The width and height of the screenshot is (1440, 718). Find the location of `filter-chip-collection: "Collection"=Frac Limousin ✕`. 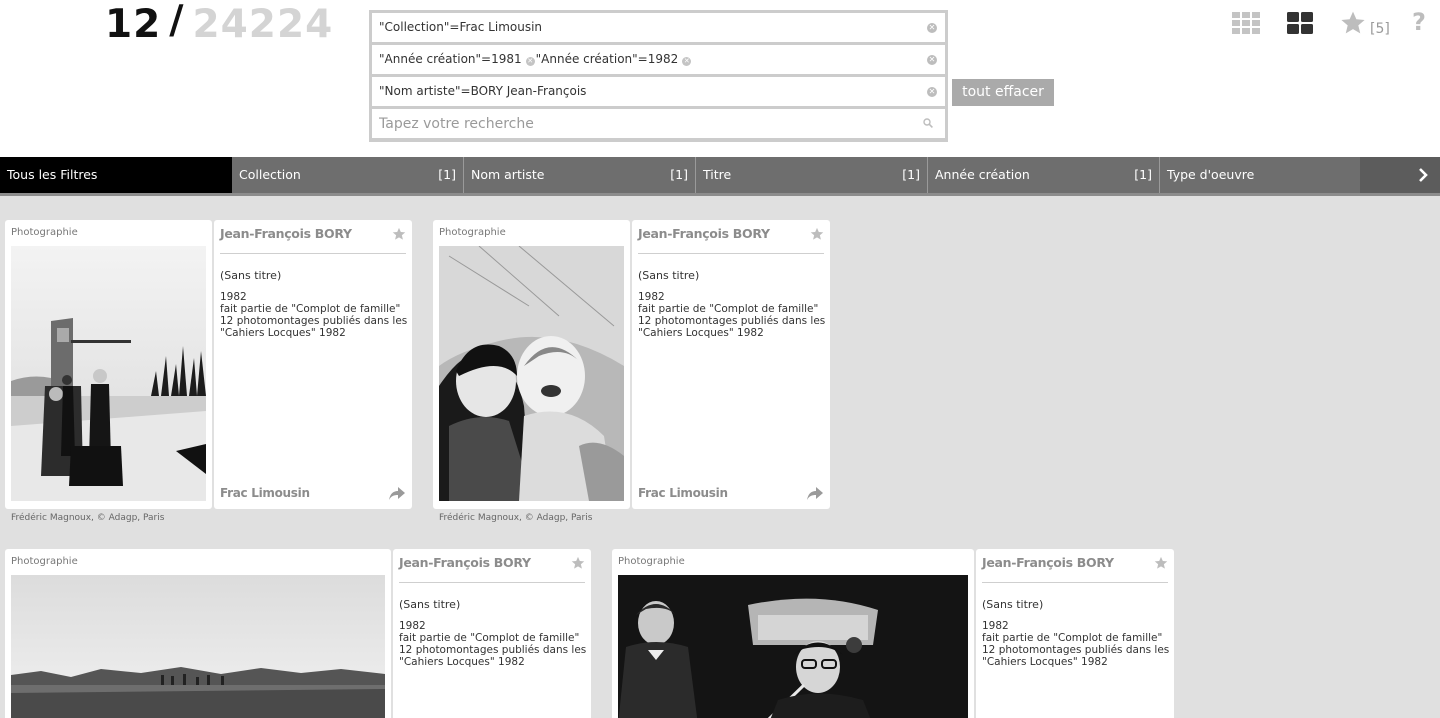

filter-chip-collection: "Collection"=Frac Limousin ✕ is located at coordinates (658, 27).